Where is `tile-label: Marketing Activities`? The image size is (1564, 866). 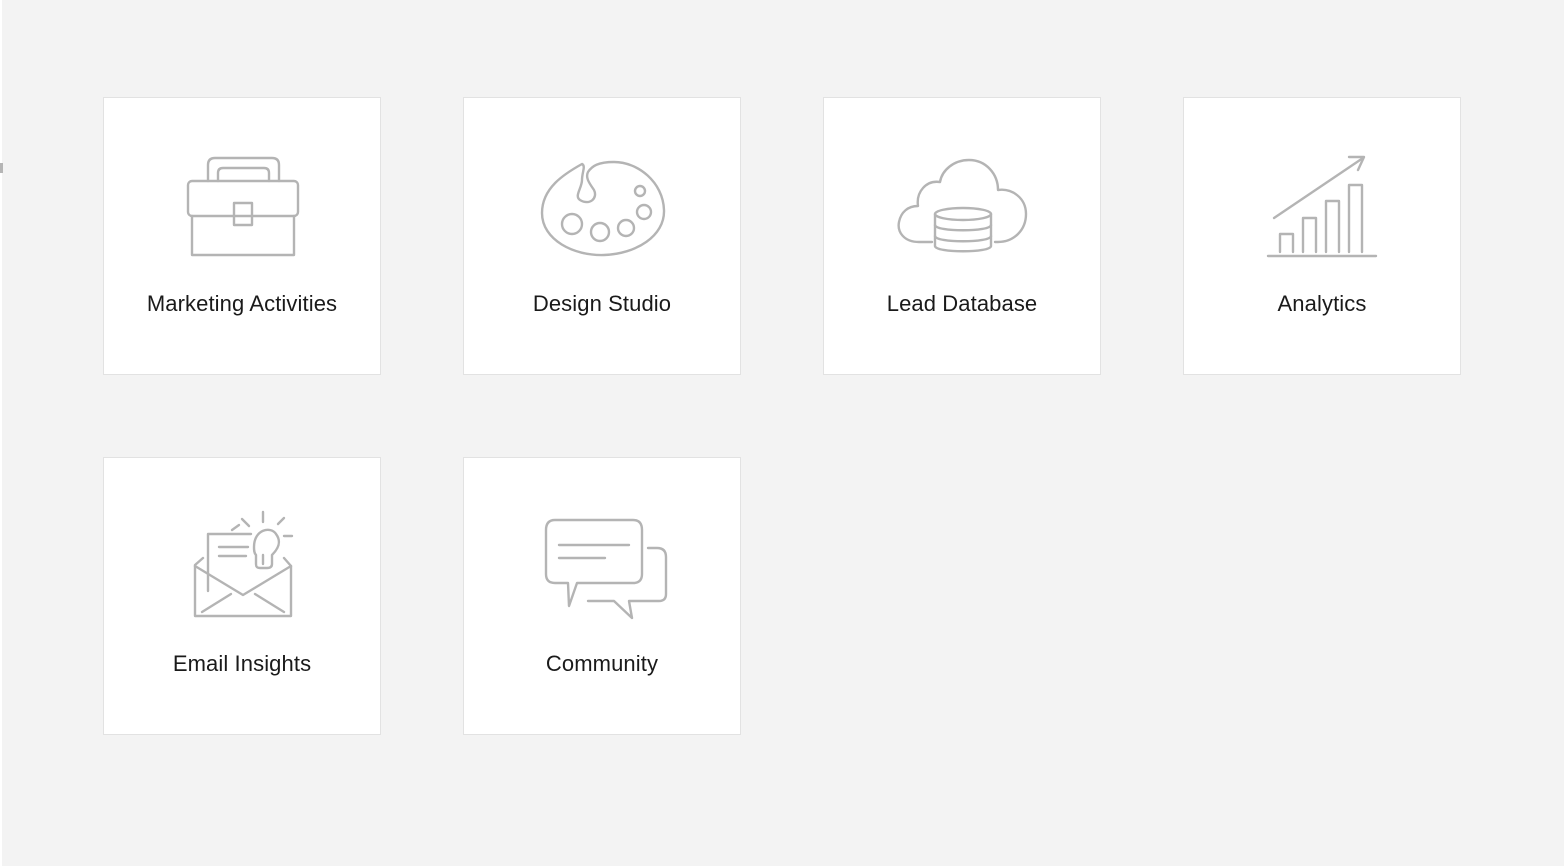 tile-label: Marketing Activities is located at coordinates (242, 303).